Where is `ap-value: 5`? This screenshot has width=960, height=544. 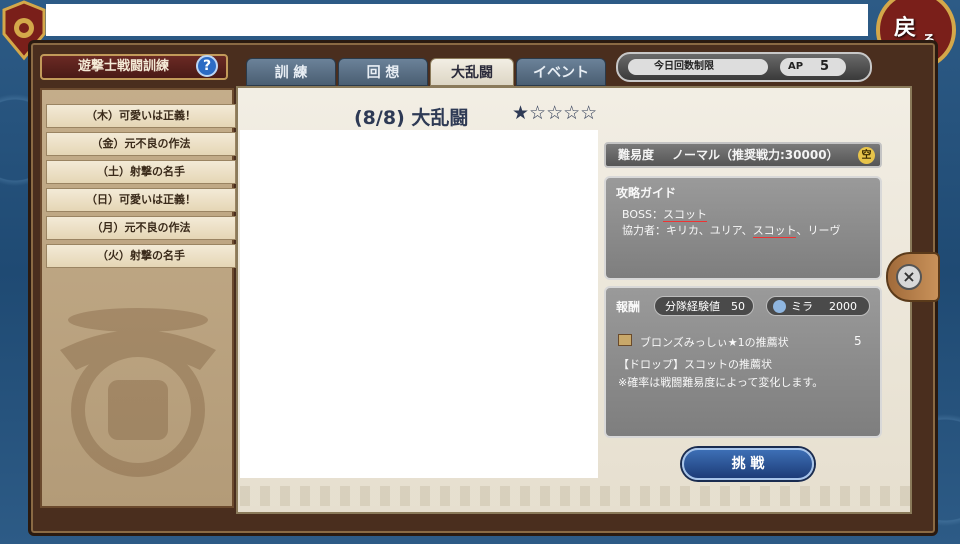 ap-value: 5 is located at coordinates (825, 66).